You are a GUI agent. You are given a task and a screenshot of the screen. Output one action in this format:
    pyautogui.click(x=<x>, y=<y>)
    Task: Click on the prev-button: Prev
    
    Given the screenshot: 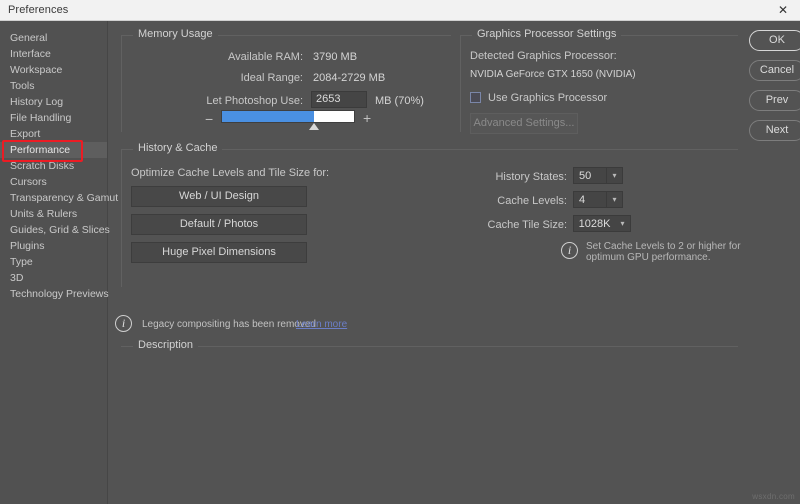 What is the action you would take?
    pyautogui.click(x=774, y=100)
    